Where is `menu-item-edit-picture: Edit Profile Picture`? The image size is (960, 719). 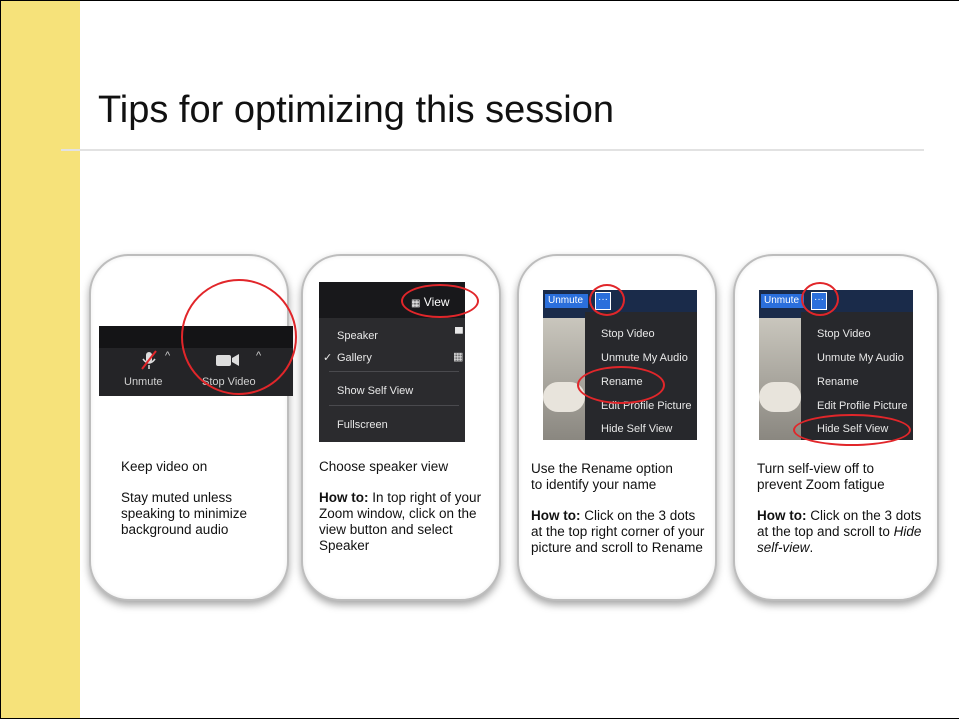
menu-item-edit-picture: Edit Profile Picture is located at coordinates (862, 406).